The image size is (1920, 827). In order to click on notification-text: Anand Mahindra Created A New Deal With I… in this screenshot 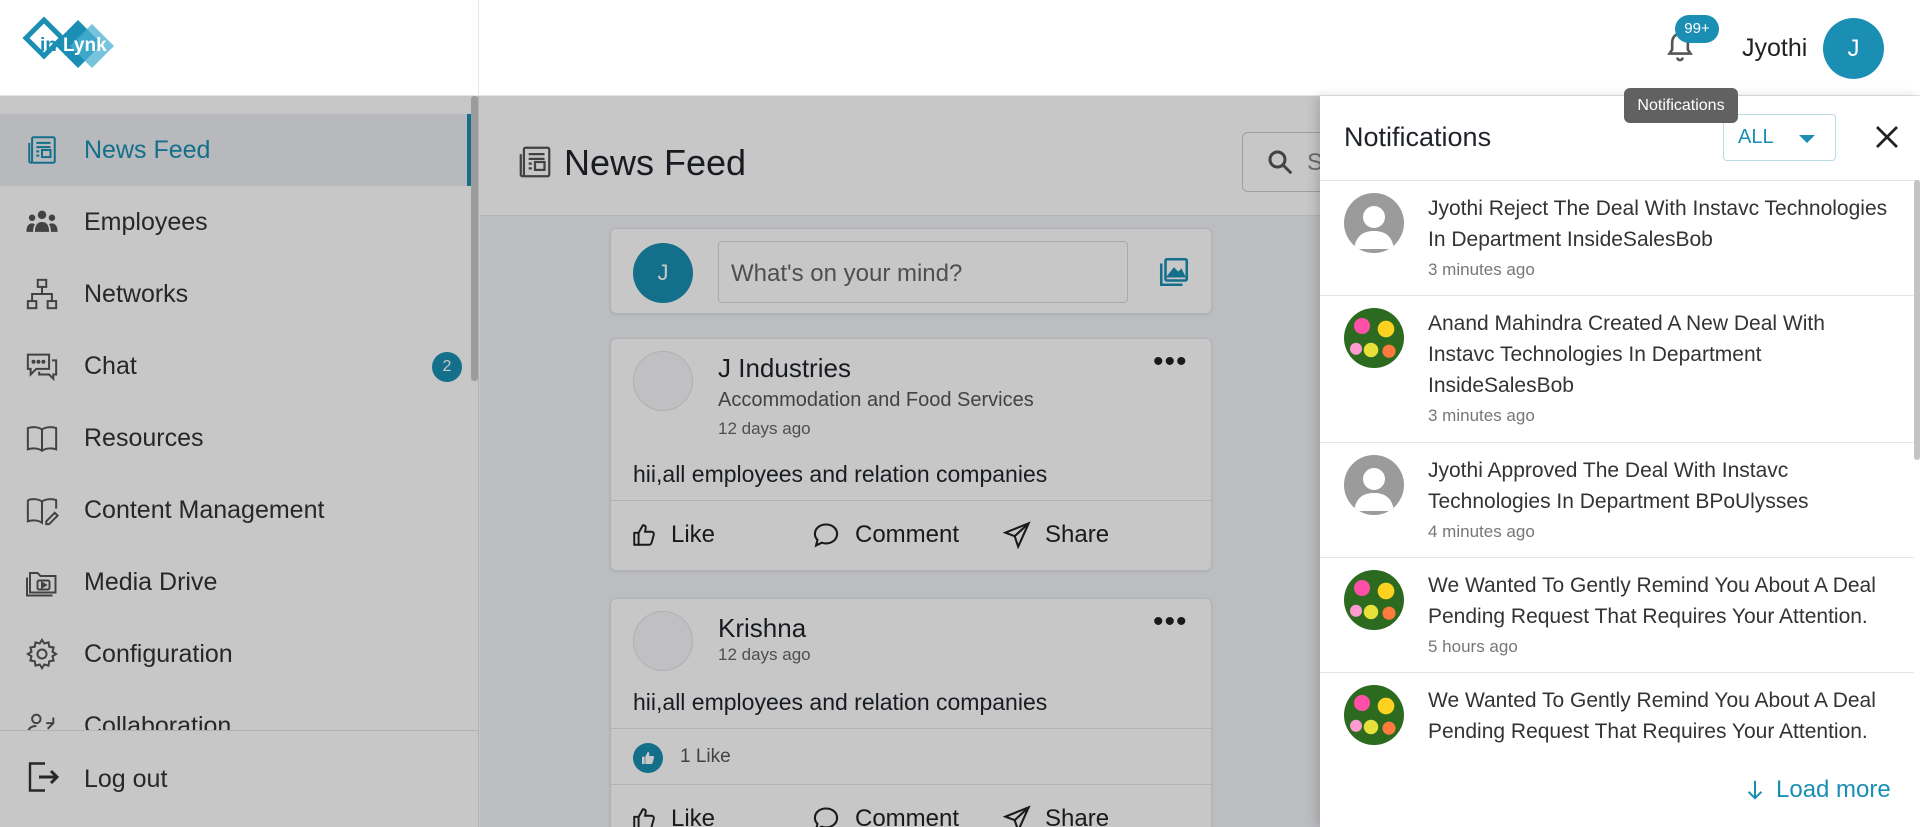, I will do `click(1626, 354)`.